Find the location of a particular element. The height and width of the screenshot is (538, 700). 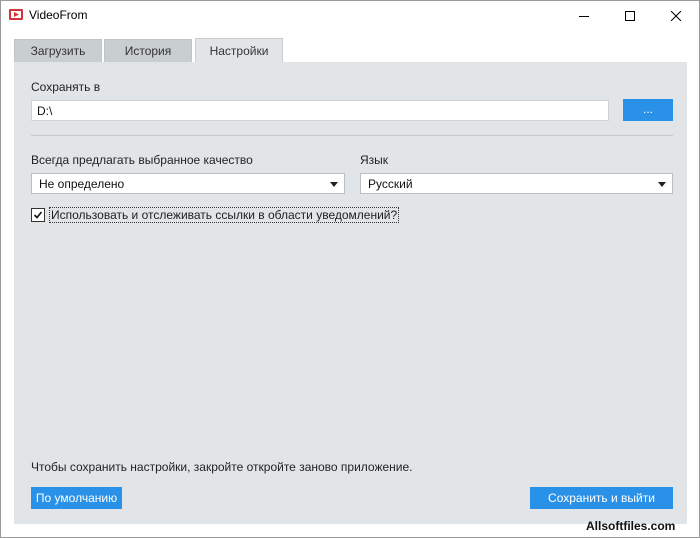

checkmark-icon is located at coordinates (38, 215).